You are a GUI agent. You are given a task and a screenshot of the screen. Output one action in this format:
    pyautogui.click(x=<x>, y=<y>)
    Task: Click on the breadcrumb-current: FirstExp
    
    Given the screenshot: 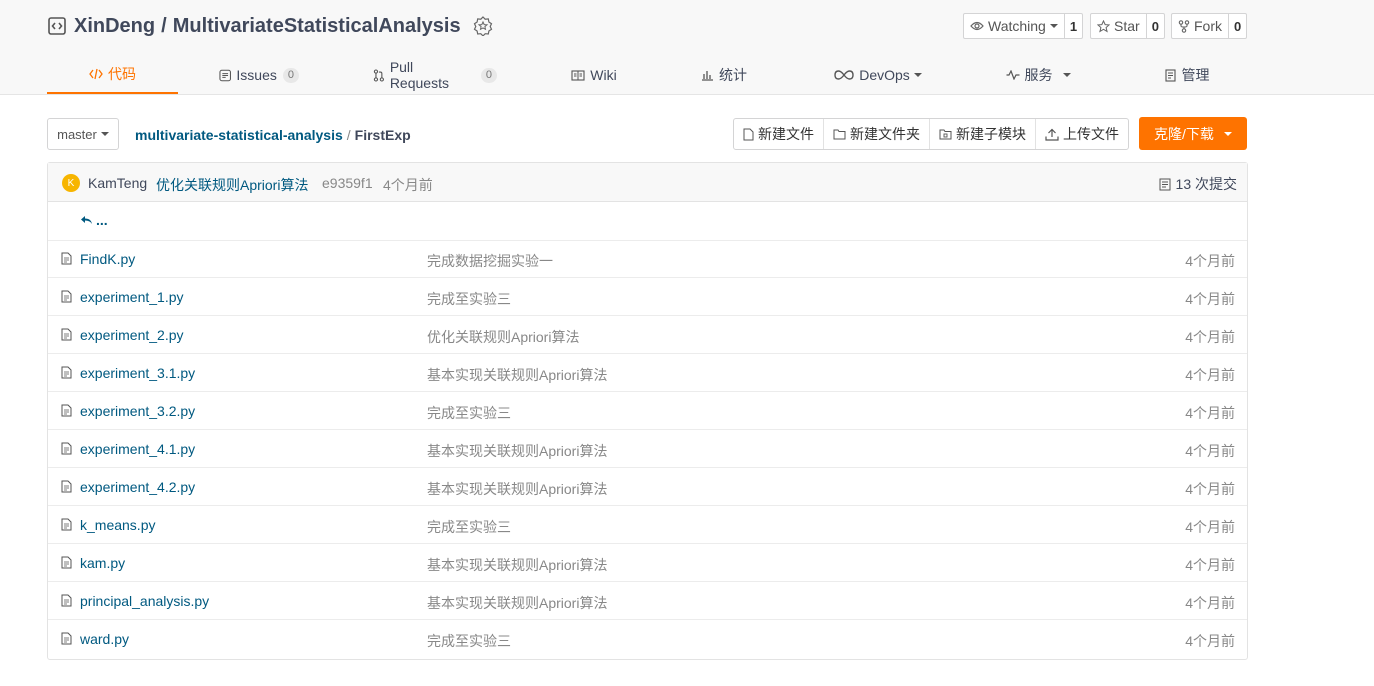 What is the action you would take?
    pyautogui.click(x=382, y=135)
    